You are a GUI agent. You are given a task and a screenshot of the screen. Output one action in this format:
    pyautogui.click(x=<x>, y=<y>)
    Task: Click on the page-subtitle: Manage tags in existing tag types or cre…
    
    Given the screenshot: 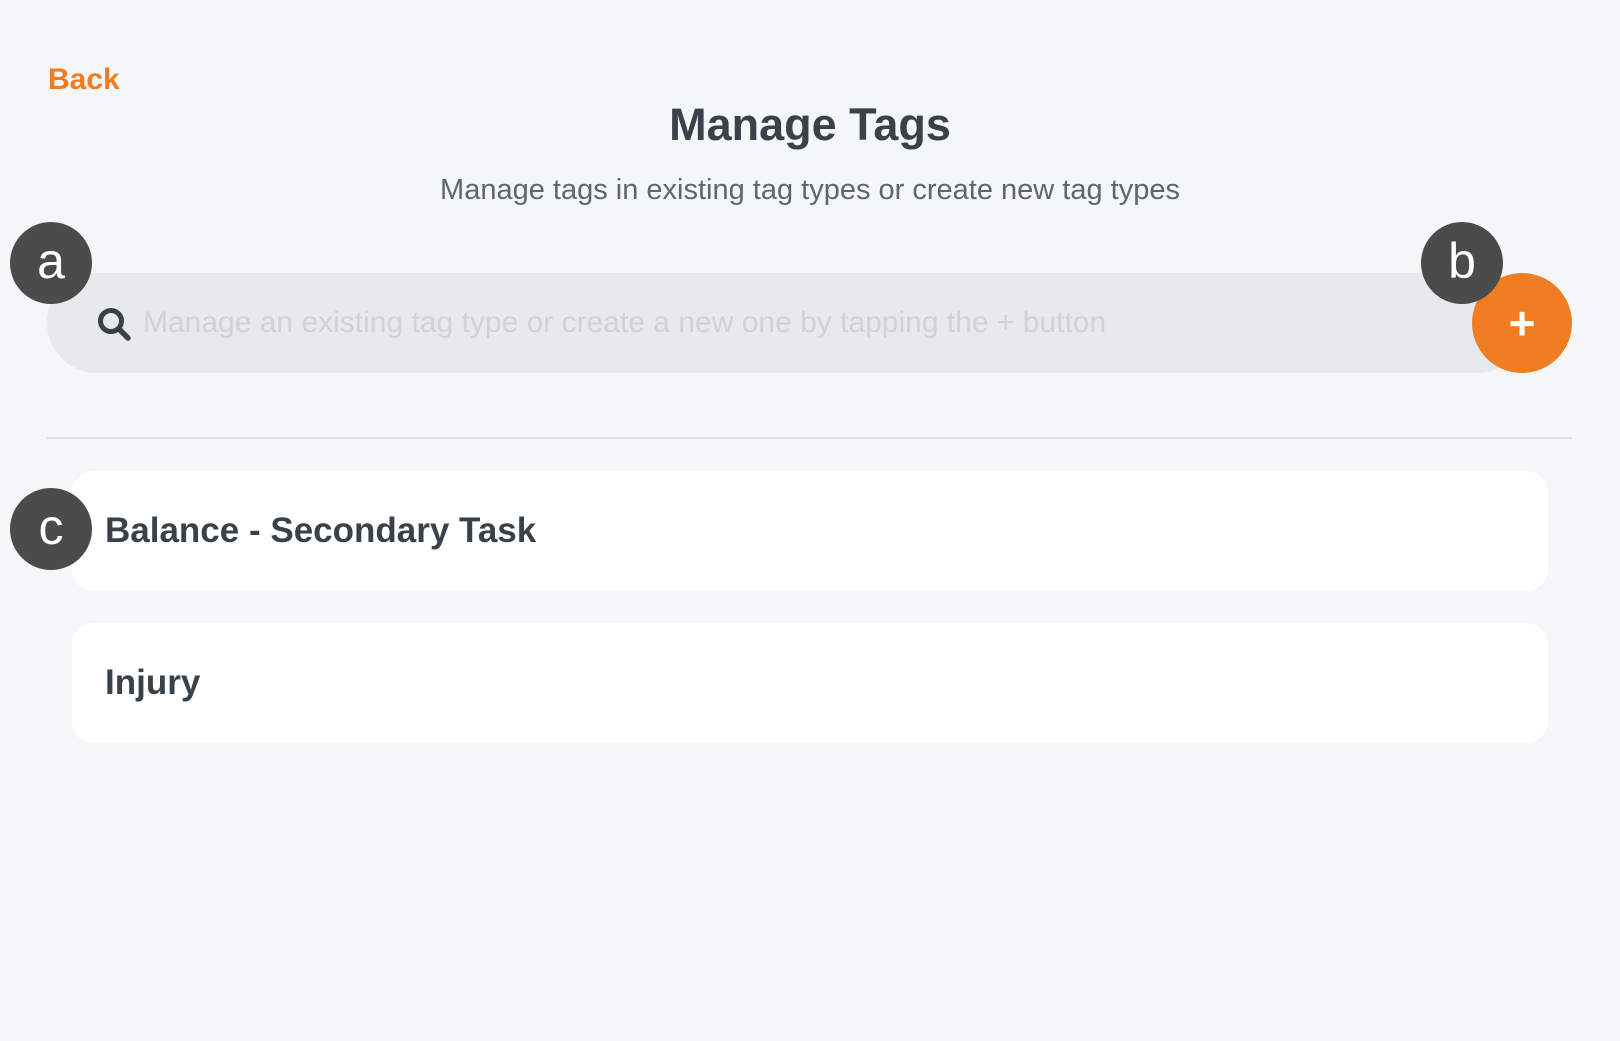 What is the action you would take?
    pyautogui.click(x=810, y=190)
    